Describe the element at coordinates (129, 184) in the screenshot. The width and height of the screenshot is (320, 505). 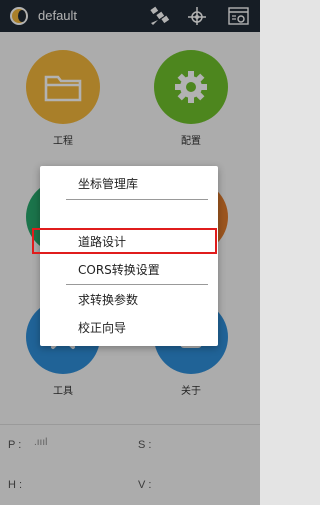
I see `menu-item-coordinate-library: 坐标管理库` at that location.